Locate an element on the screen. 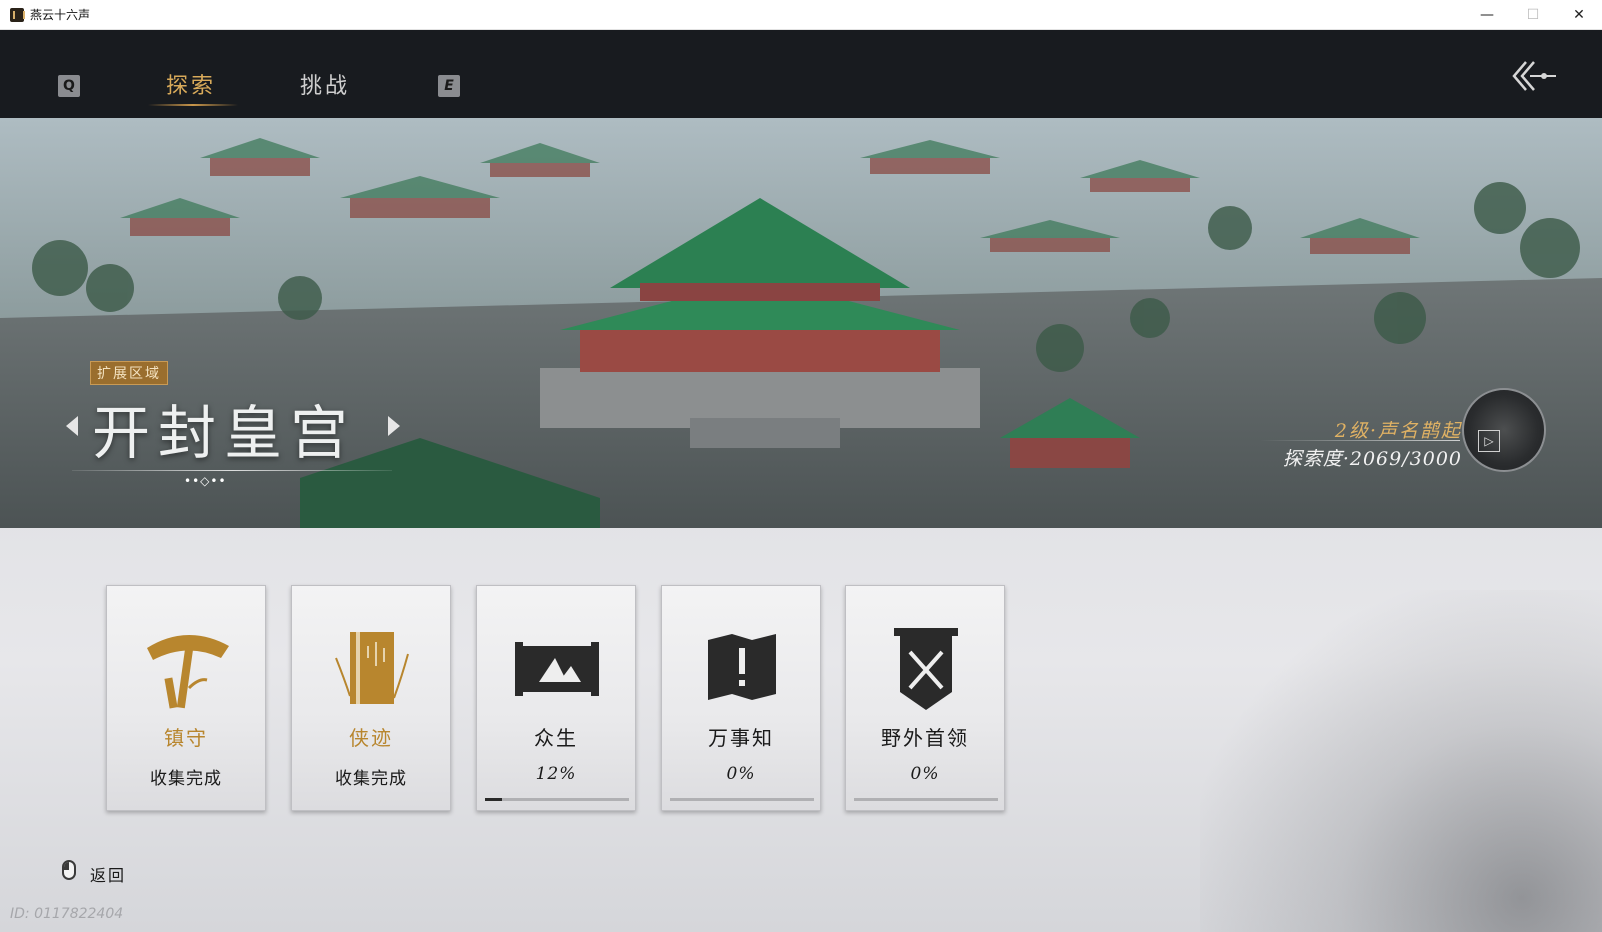  card-title: 侠迹 is located at coordinates (371, 738).